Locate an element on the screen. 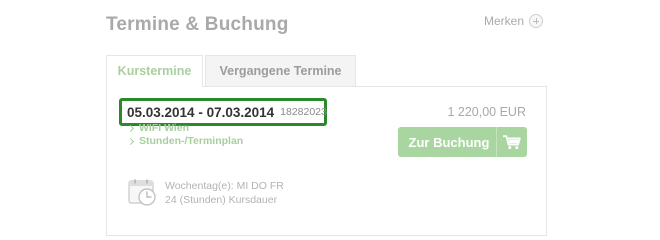 This screenshot has width=660, height=240. tab-vergangene-termine: Vergangene Termine is located at coordinates (280, 70).